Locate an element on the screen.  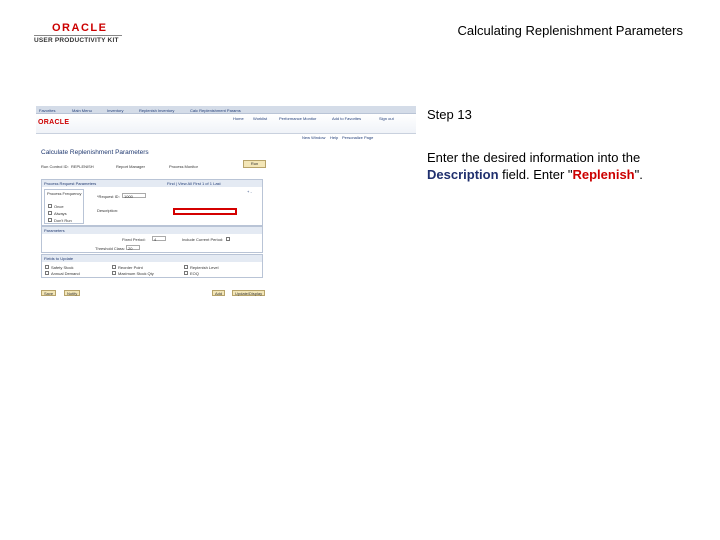
brand-link: Worklist is located at coordinates (260, 118).